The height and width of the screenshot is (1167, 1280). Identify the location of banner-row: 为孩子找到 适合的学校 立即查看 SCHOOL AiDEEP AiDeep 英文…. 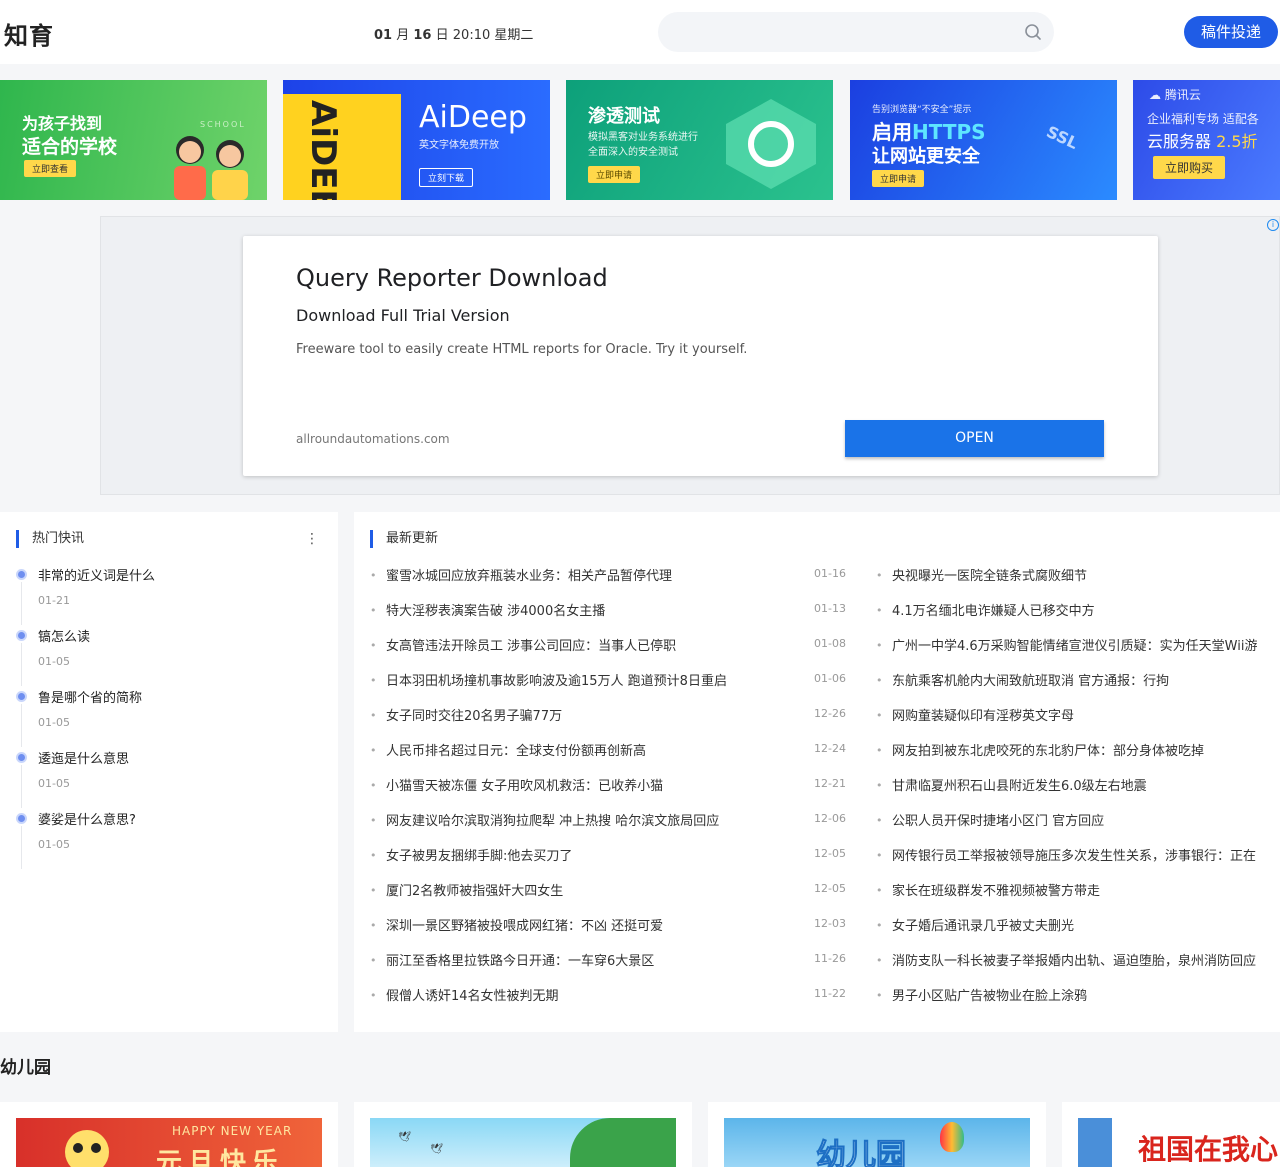
(640, 140).